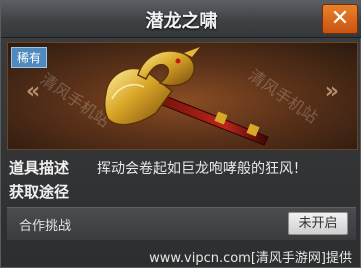 Image resolution: width=361 pixels, height=268 pixels. Describe the element at coordinates (202, 169) in the screenshot. I see `item-description: 挥动会卷起如巨龙咆哮般的狂风！` at that location.